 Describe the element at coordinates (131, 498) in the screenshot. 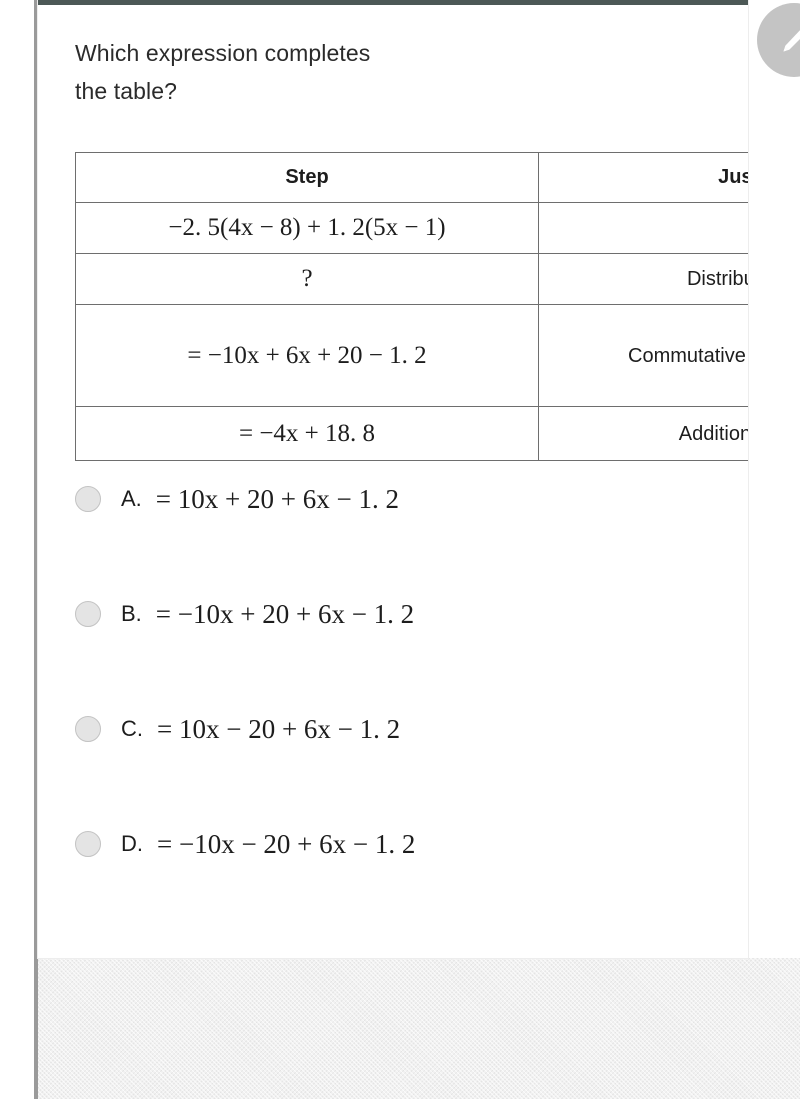

I see `option-letter-a: A.` at that location.